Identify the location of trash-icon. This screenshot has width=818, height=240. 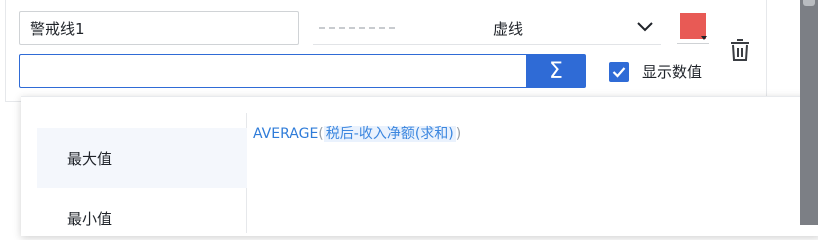
(740, 50).